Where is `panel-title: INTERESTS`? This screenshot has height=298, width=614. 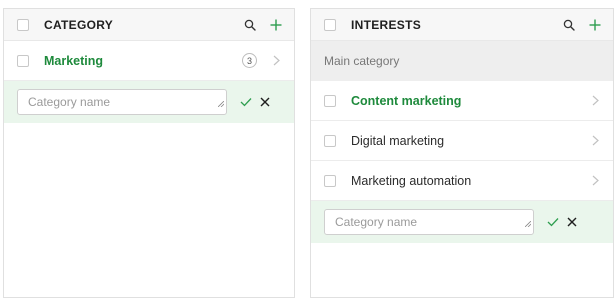 panel-title: INTERESTS is located at coordinates (386, 24).